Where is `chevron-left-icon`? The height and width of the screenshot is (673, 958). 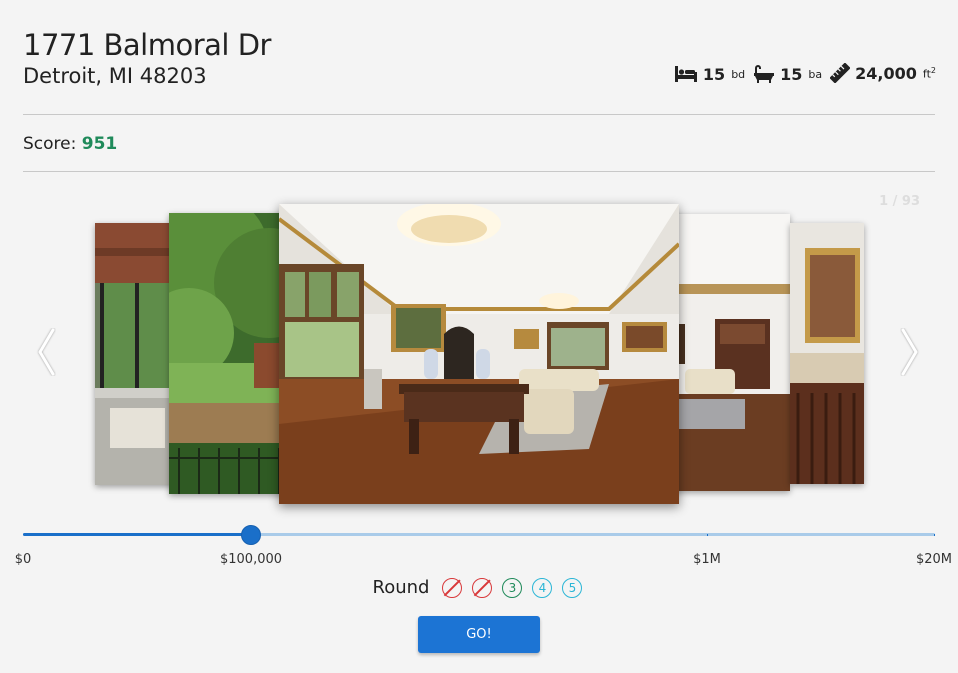 chevron-left-icon is located at coordinates (46, 352).